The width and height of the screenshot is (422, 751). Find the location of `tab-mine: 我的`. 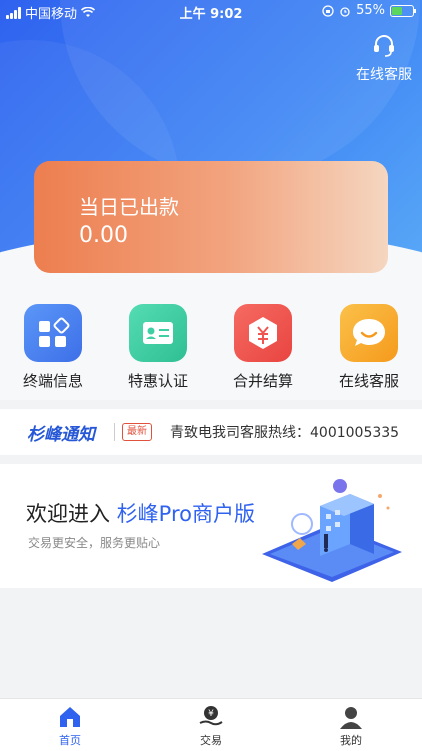

tab-mine: 我的 is located at coordinates (351, 726).